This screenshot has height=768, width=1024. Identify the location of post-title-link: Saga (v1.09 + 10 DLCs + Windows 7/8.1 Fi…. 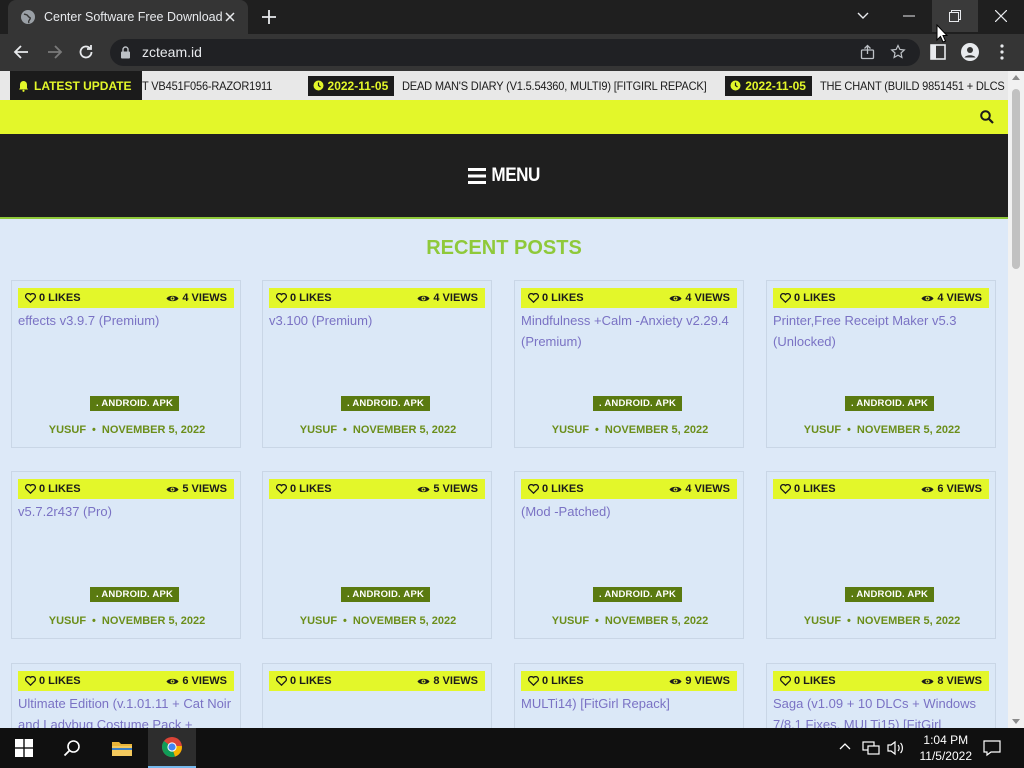
(883, 710).